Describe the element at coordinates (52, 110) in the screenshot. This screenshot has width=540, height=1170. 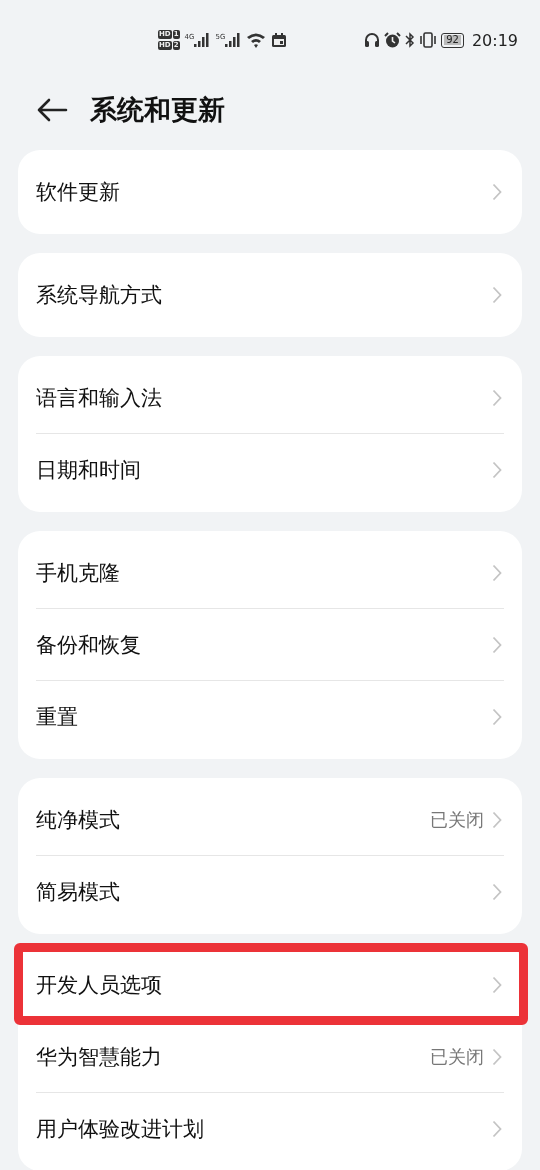
I see `back-button` at that location.